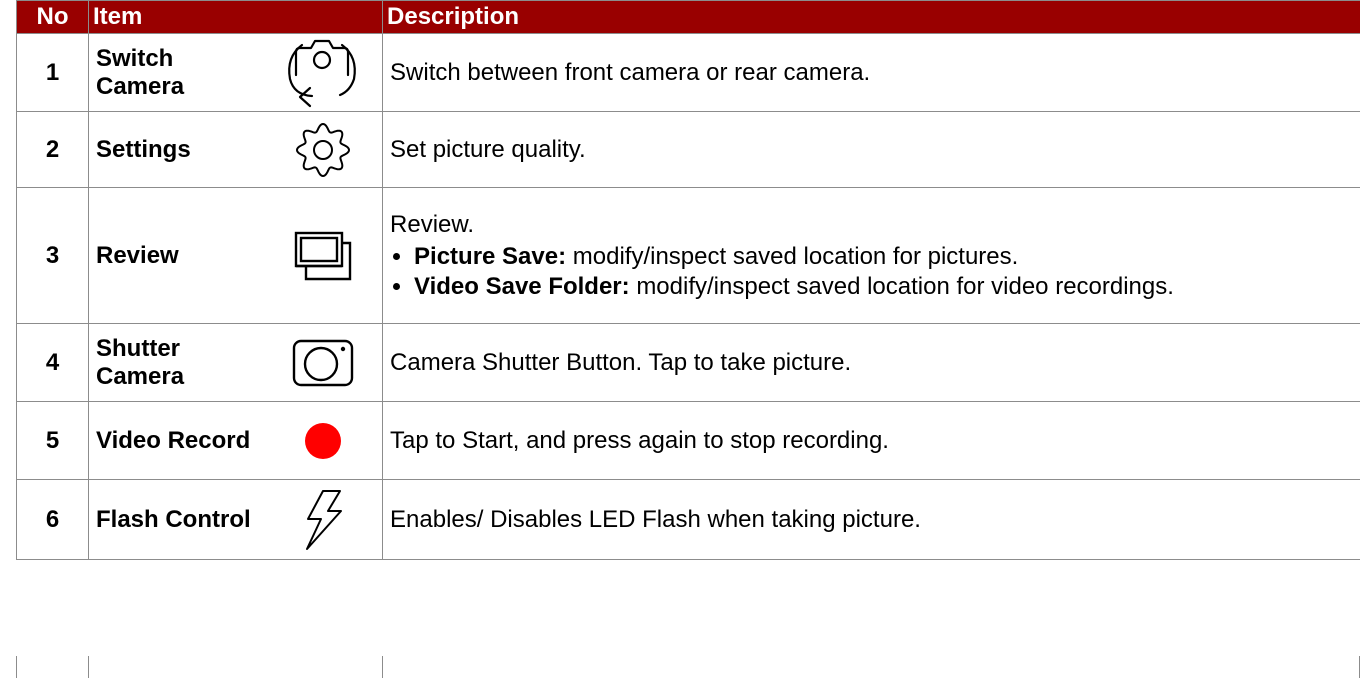  Describe the element at coordinates (490, 256) in the screenshot. I see `bullet-term: Picture Save:` at that location.